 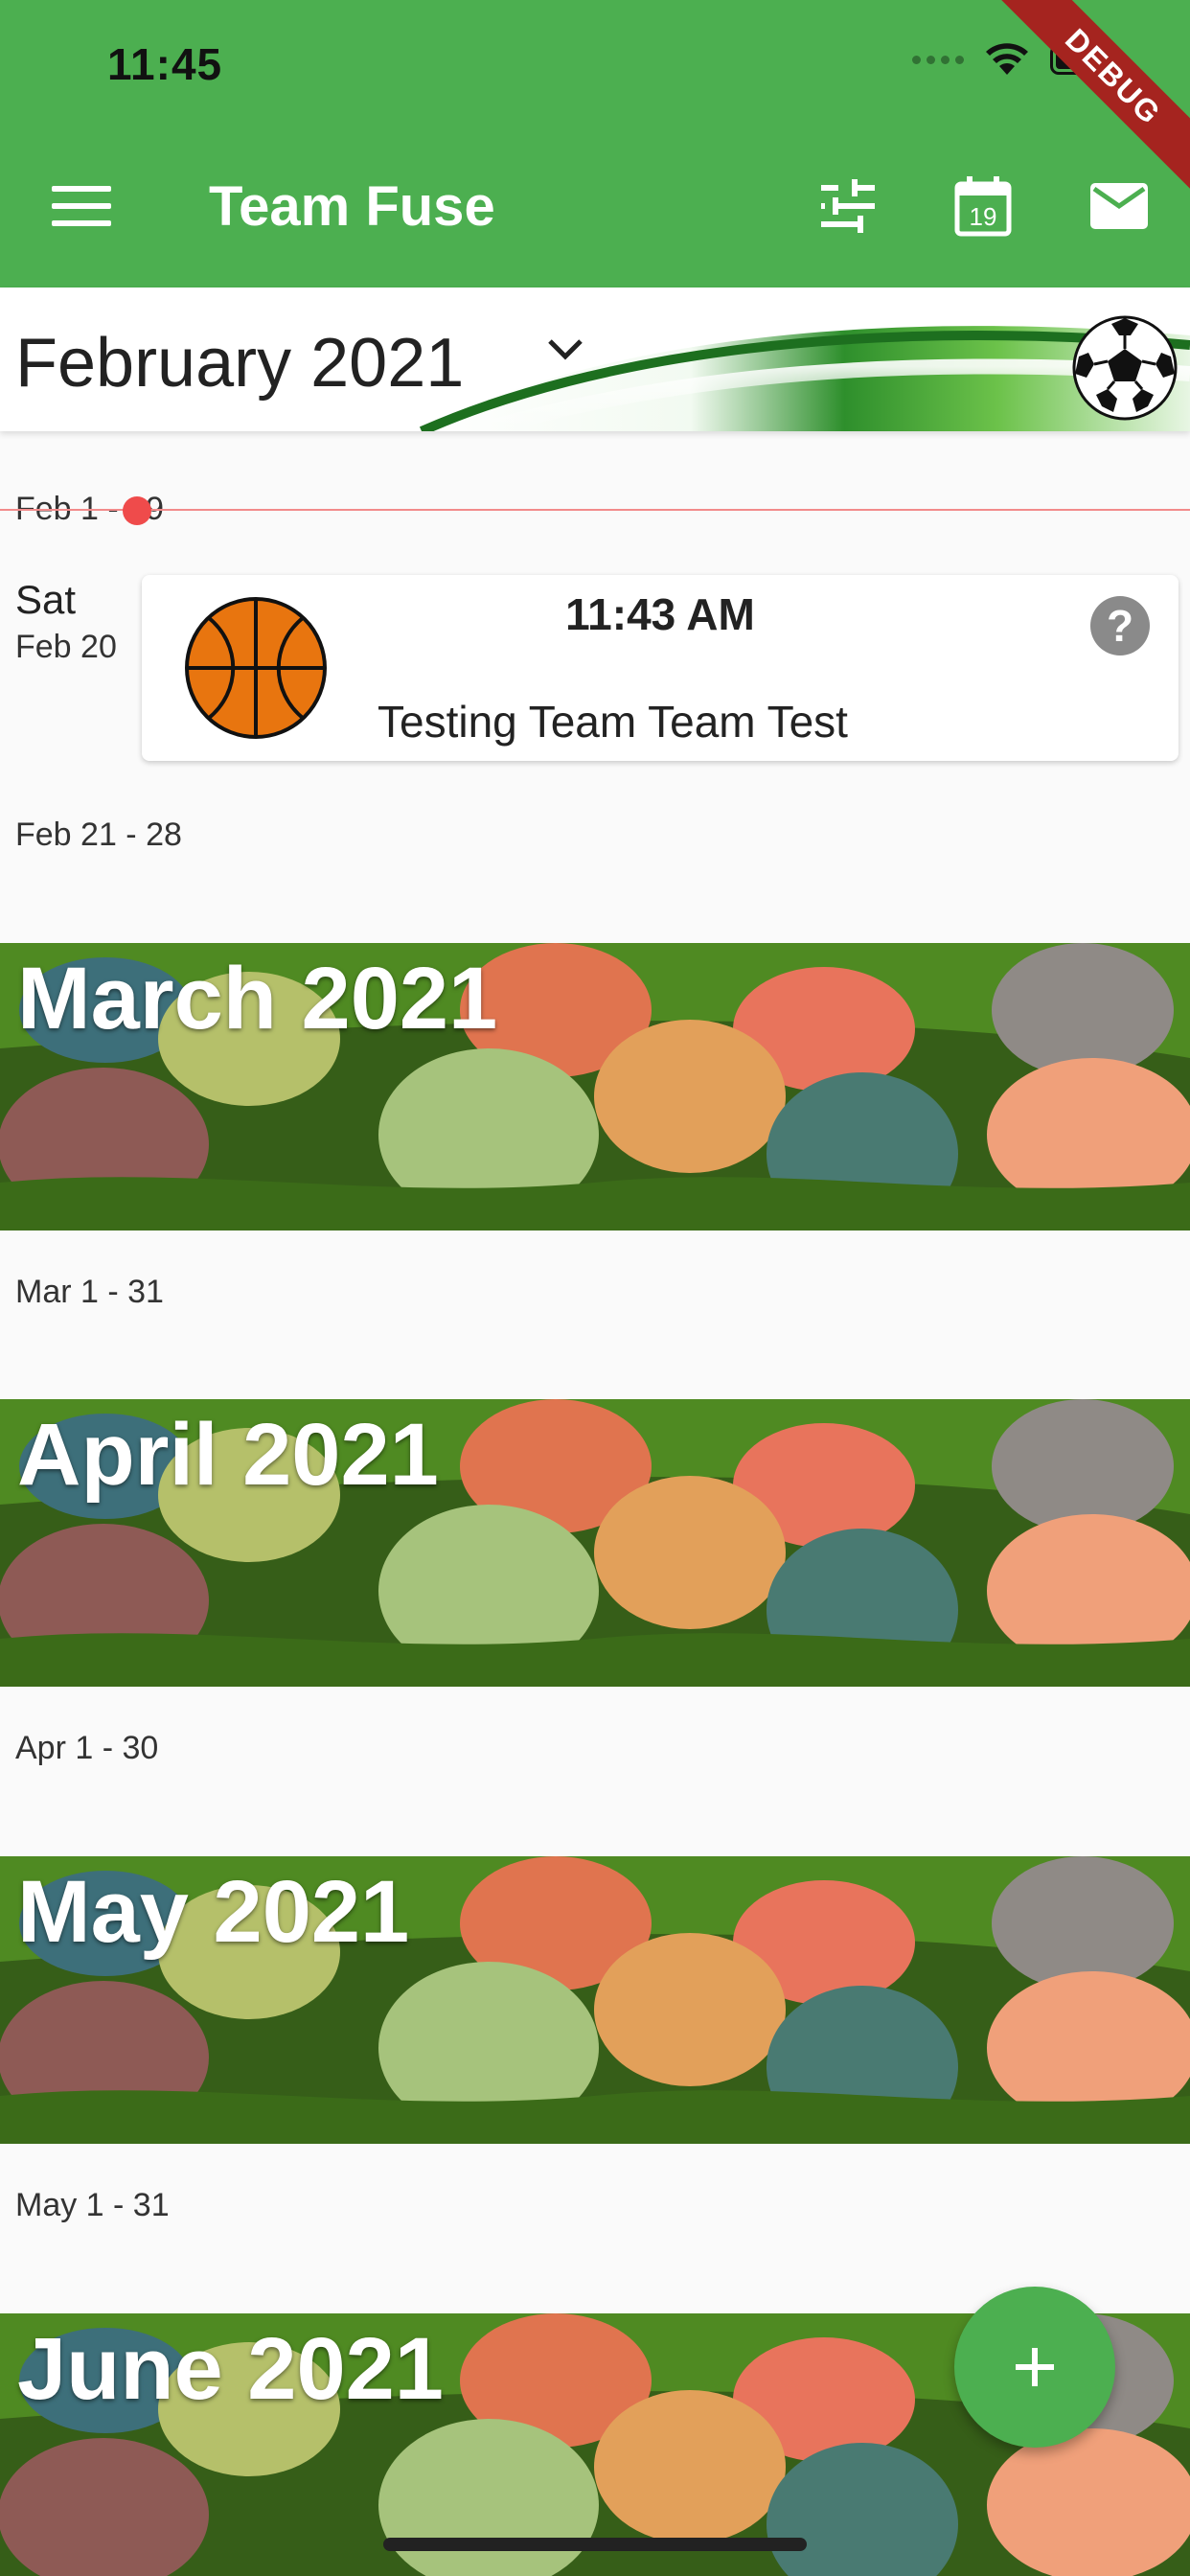 I want to click on app-bar: 11:45 DEBUG Team Fuse 19, so click(x=595, y=144).